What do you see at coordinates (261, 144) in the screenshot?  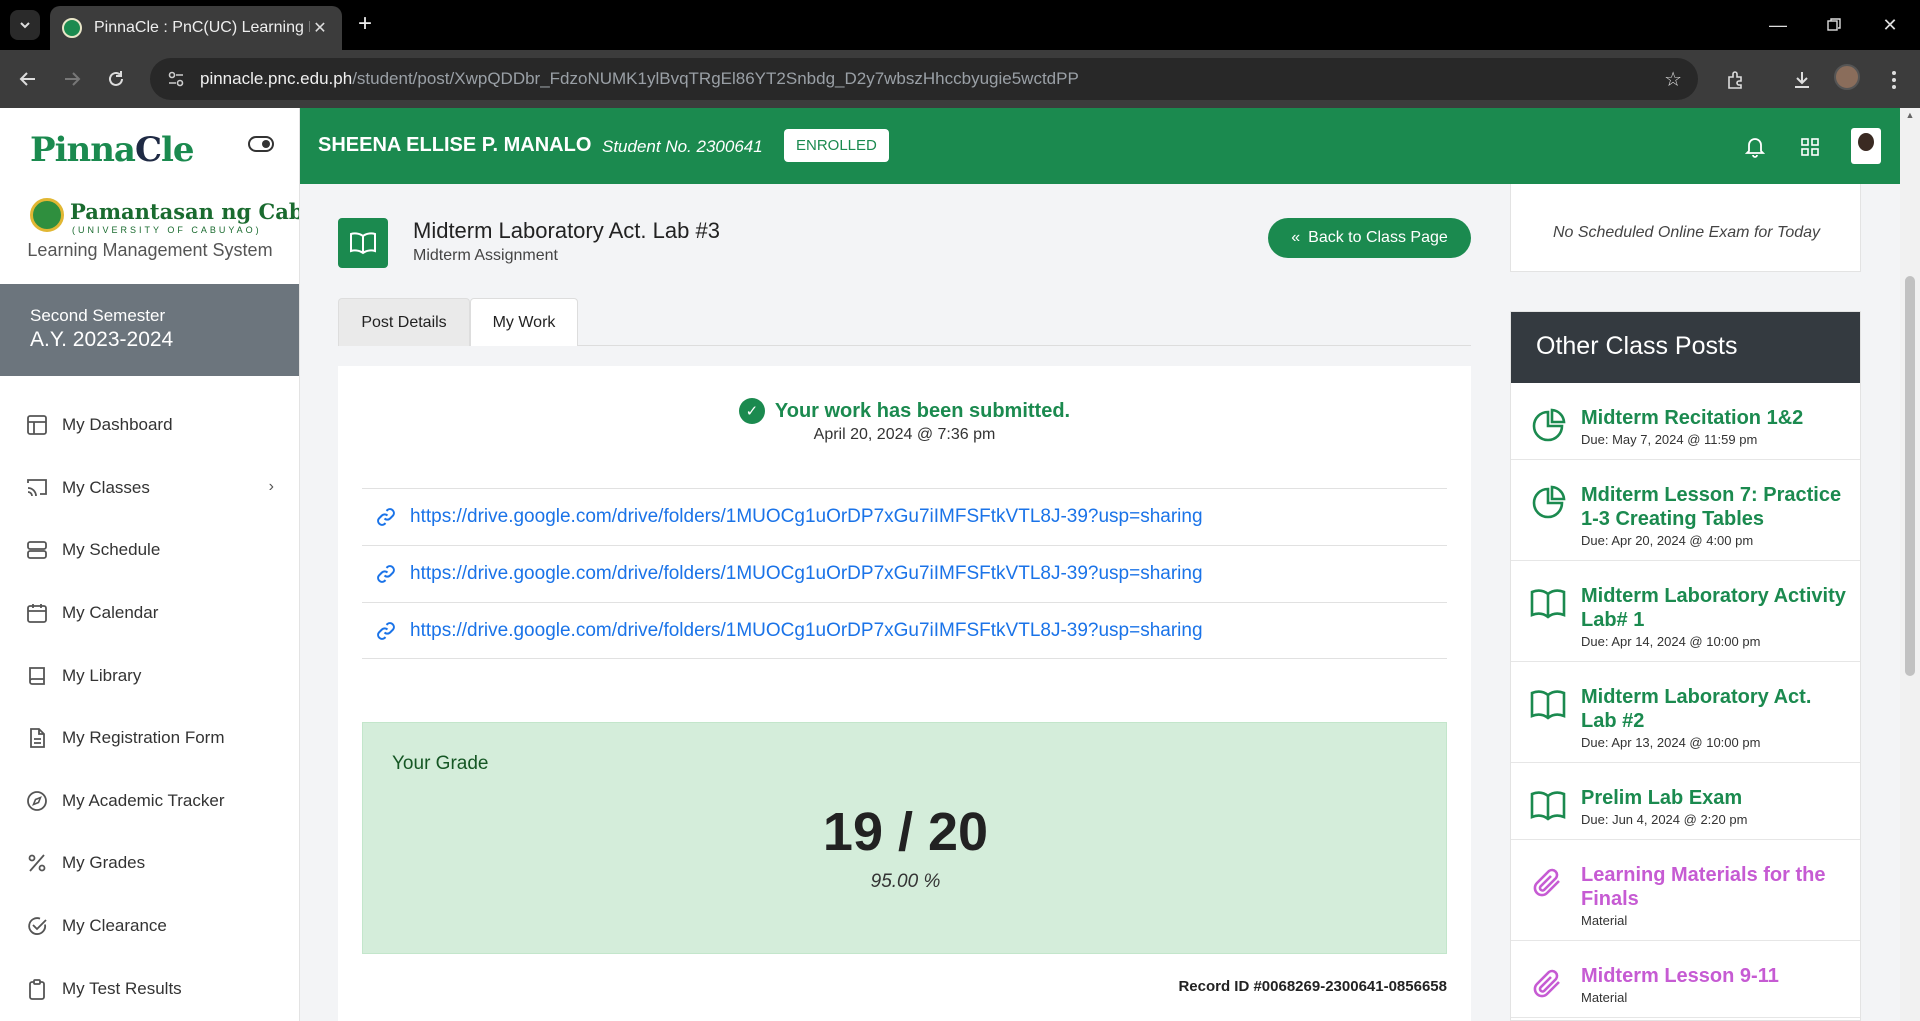 I see `theme-toggle` at bounding box center [261, 144].